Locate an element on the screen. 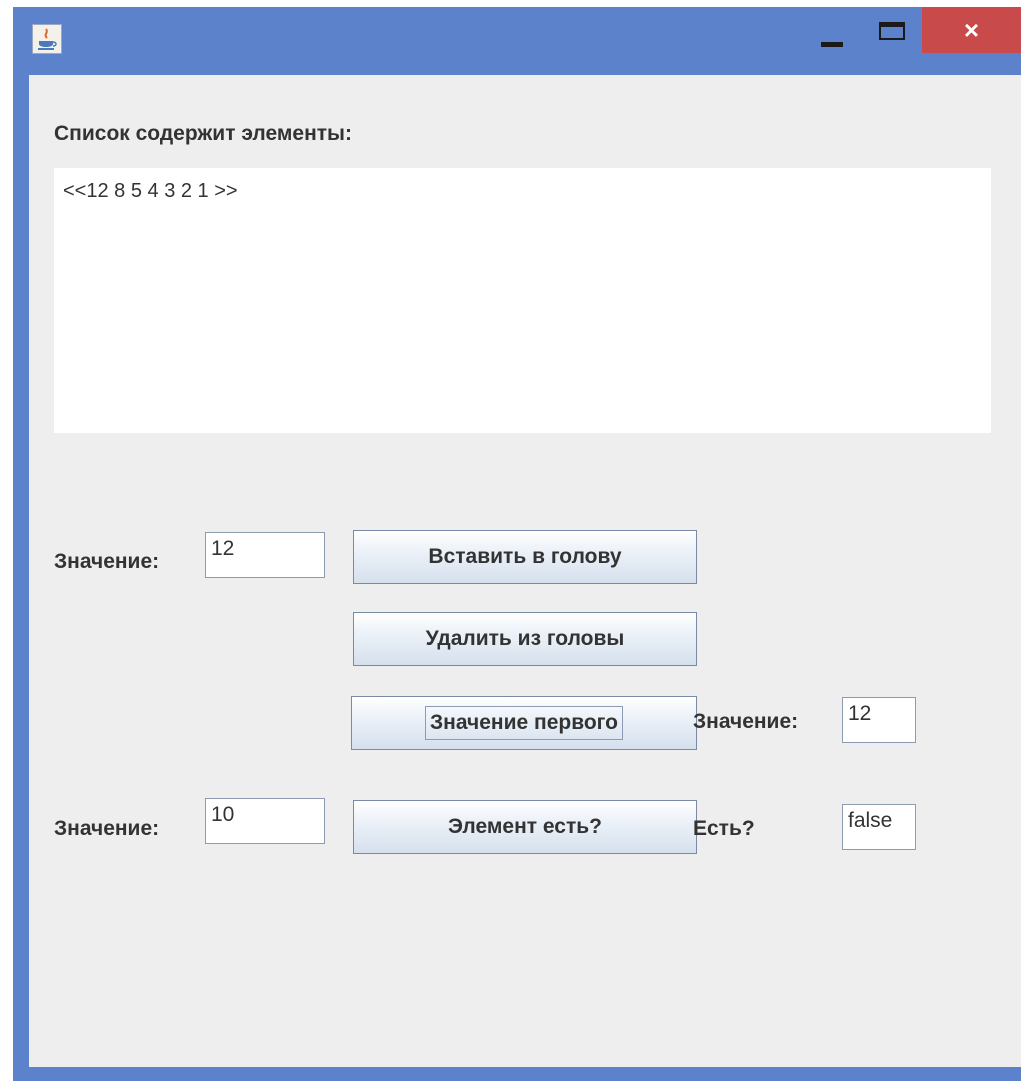 This screenshot has width=1021, height=1081. search-value-label: Значение: is located at coordinates (107, 828).